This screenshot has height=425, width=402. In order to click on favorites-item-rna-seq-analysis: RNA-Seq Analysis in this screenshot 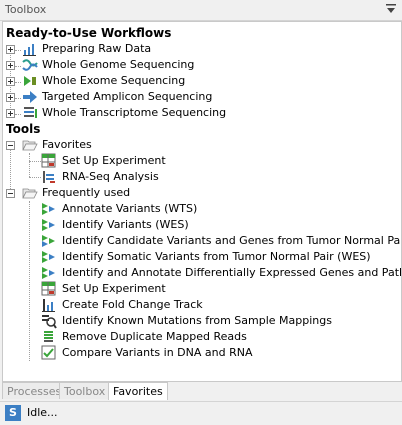, I will do `click(202, 177)`.